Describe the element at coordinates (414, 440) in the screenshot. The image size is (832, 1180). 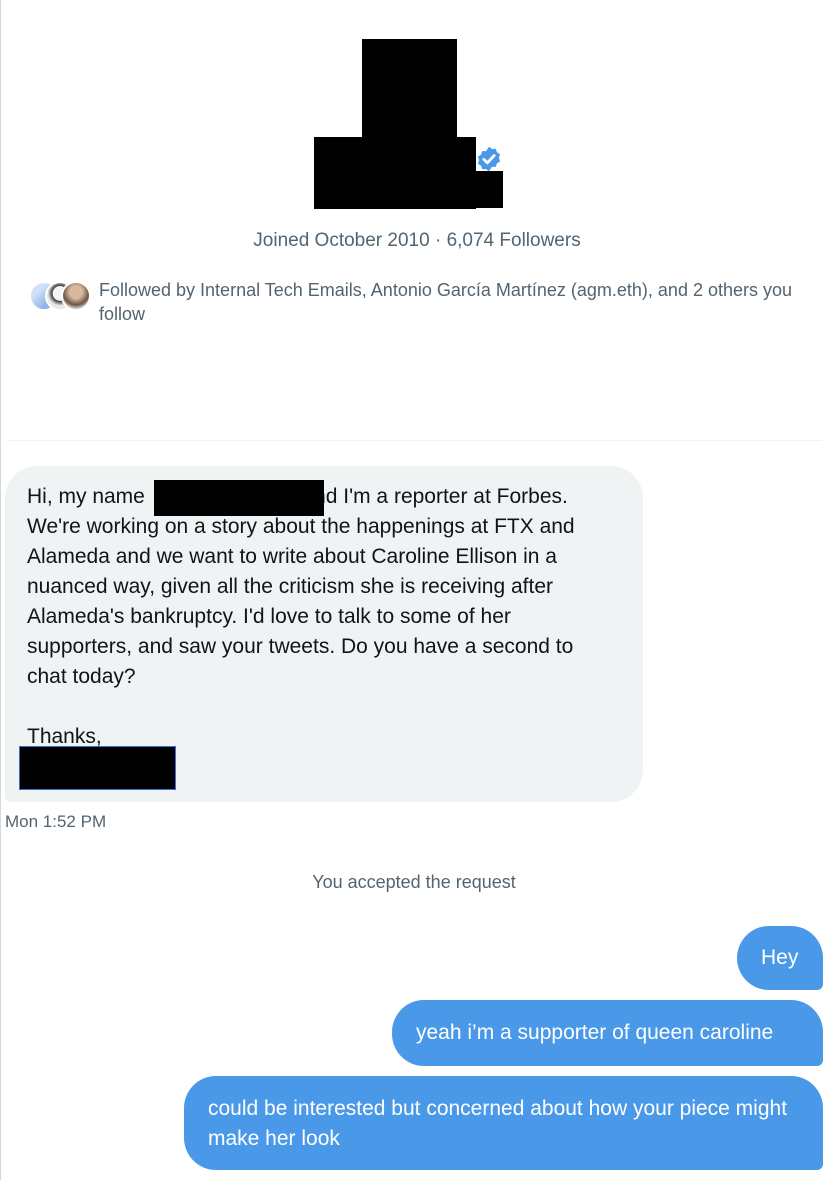
I see `divider` at that location.